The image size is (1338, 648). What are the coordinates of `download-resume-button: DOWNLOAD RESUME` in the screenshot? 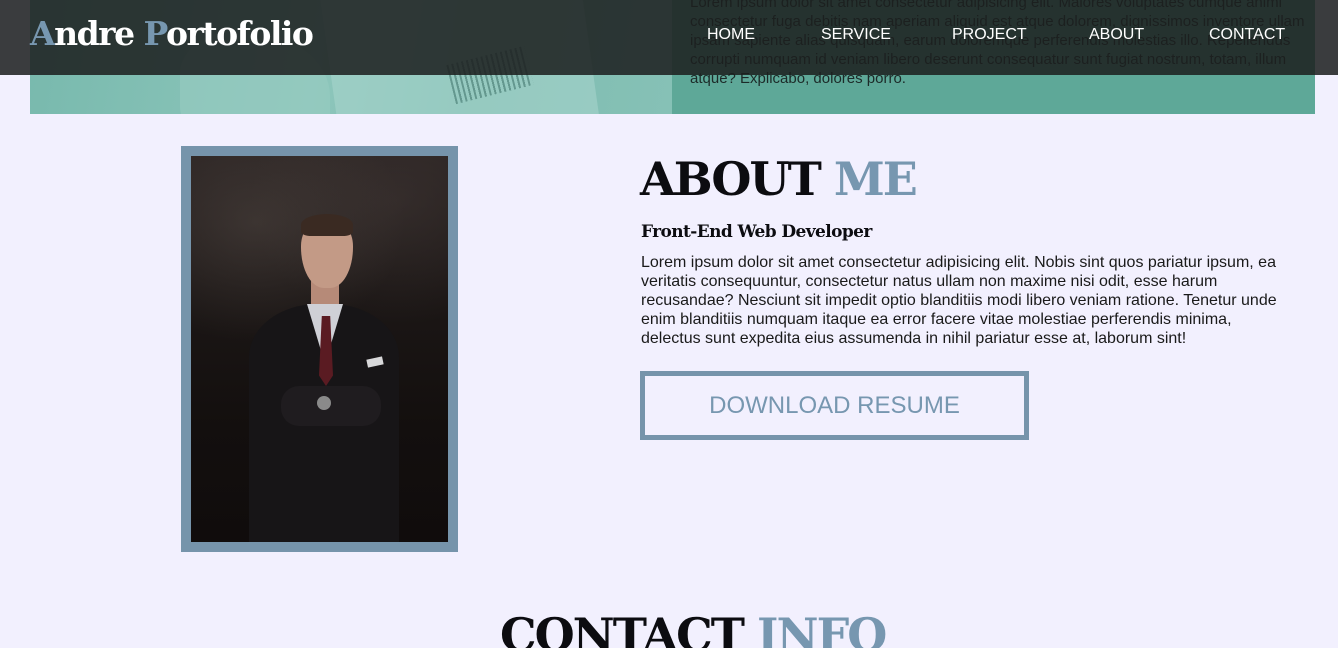 It's located at (834, 405).